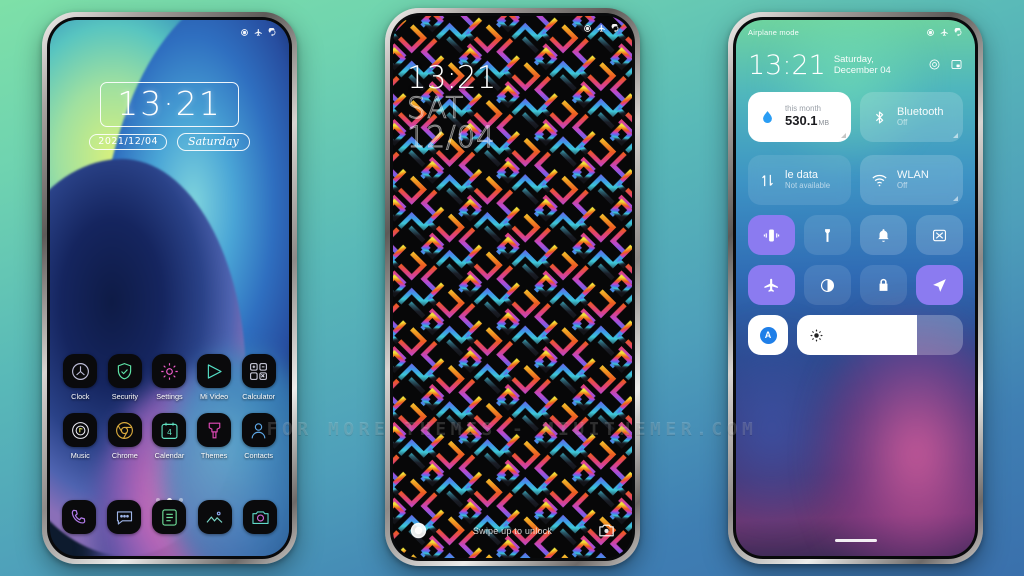 This screenshot has width=1024, height=576. I want to click on statusbar-label: Airplane mode, so click(773, 32).